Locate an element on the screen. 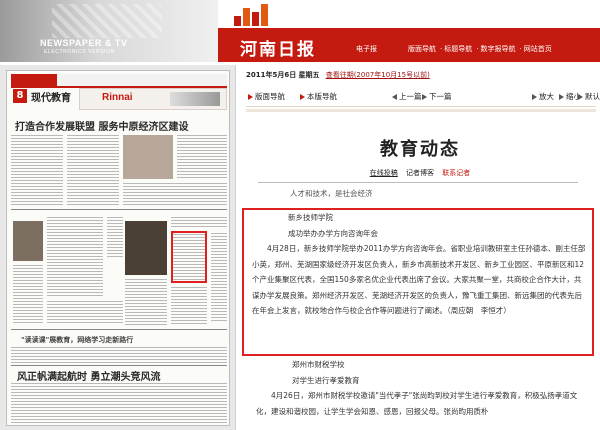 The height and width of the screenshot is (430, 600). ad-brand: Rinnai is located at coordinates (117, 97).